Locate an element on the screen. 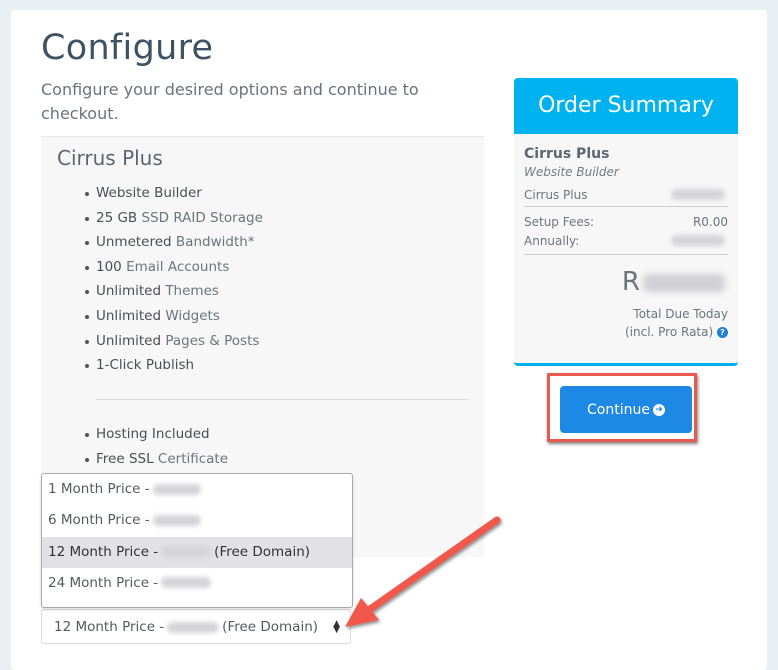 Image resolution: width=778 pixels, height=670 pixels. page-title: Configure is located at coordinates (127, 48).